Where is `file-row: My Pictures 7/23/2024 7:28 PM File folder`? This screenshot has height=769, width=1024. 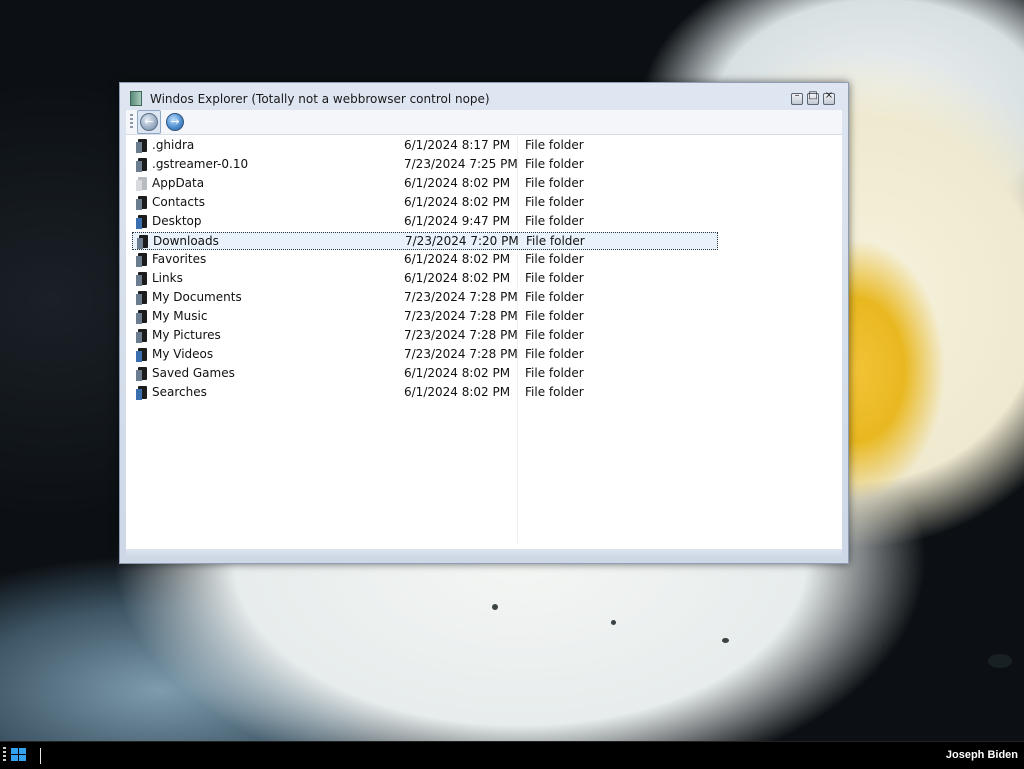 file-row: My Pictures 7/23/2024 7:28 PM File folder is located at coordinates (425, 336).